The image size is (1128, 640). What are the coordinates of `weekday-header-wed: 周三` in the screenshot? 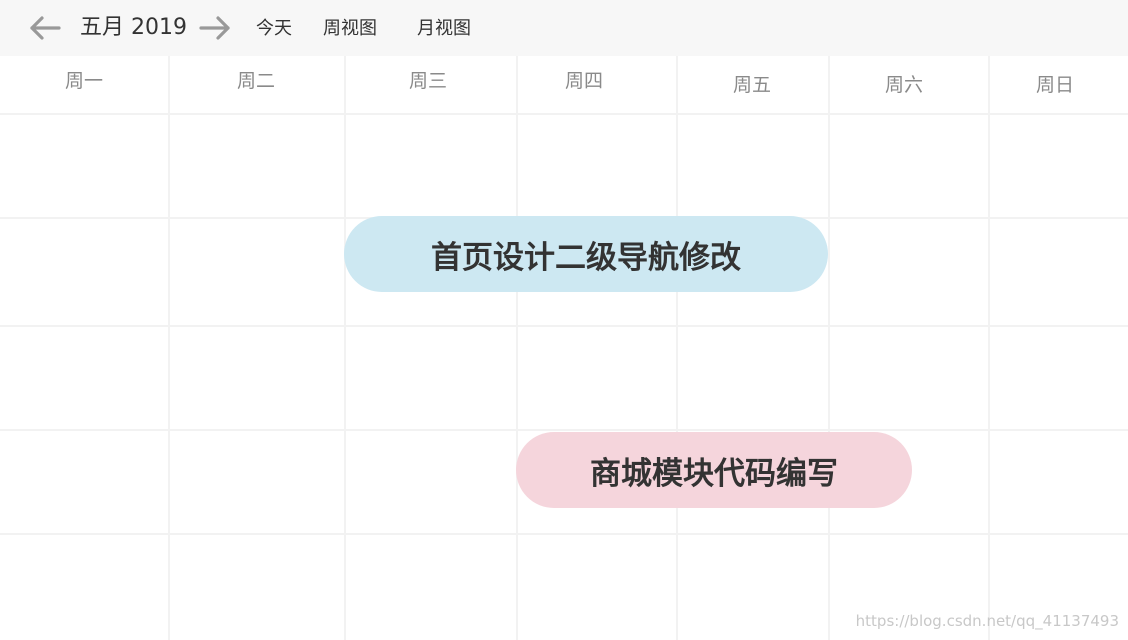 It's located at (428, 81).